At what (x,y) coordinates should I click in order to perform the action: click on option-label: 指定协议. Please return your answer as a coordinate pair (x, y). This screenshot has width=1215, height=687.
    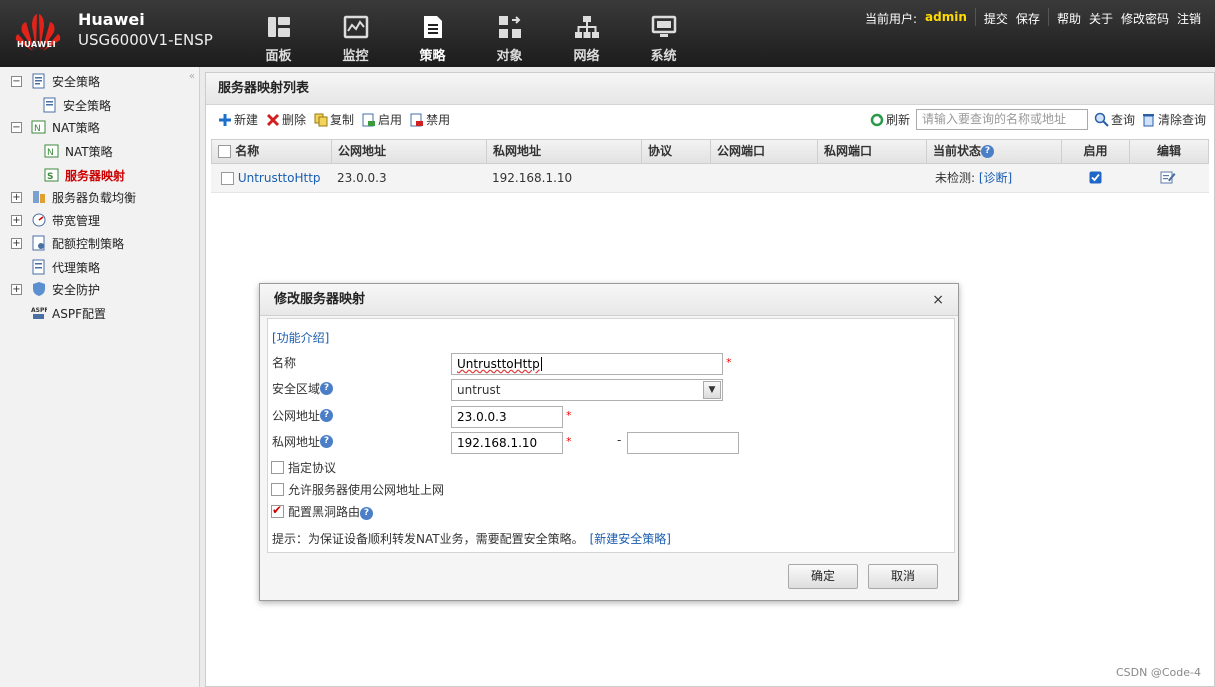
    Looking at the image, I should click on (312, 468).